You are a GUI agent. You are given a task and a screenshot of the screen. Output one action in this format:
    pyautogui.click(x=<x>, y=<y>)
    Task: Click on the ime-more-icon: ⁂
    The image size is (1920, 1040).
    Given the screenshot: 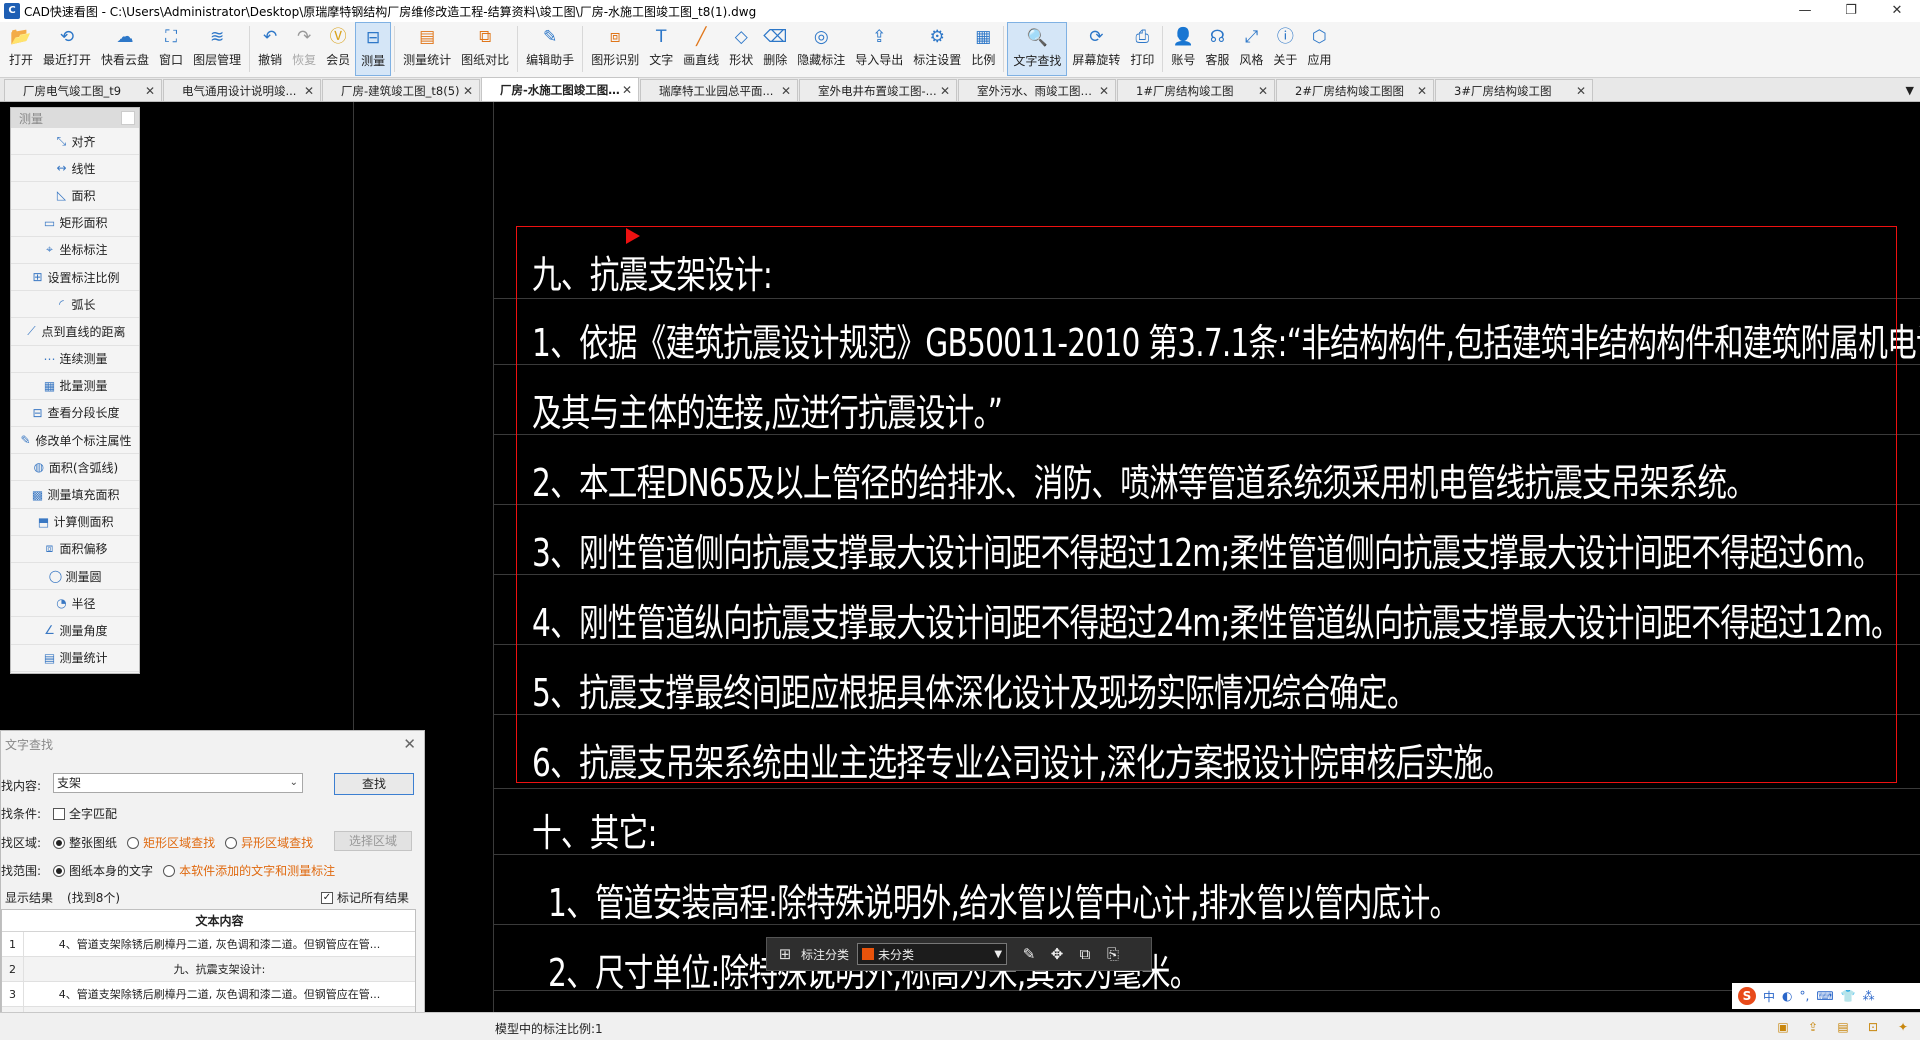 What is the action you would take?
    pyautogui.click(x=1869, y=996)
    